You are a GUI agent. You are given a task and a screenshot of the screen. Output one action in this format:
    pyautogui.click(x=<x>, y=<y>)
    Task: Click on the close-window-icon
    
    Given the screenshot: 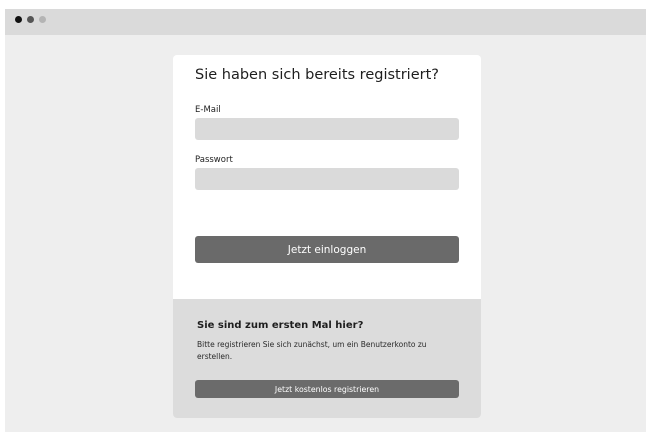 What is the action you would take?
    pyautogui.click(x=18, y=19)
    